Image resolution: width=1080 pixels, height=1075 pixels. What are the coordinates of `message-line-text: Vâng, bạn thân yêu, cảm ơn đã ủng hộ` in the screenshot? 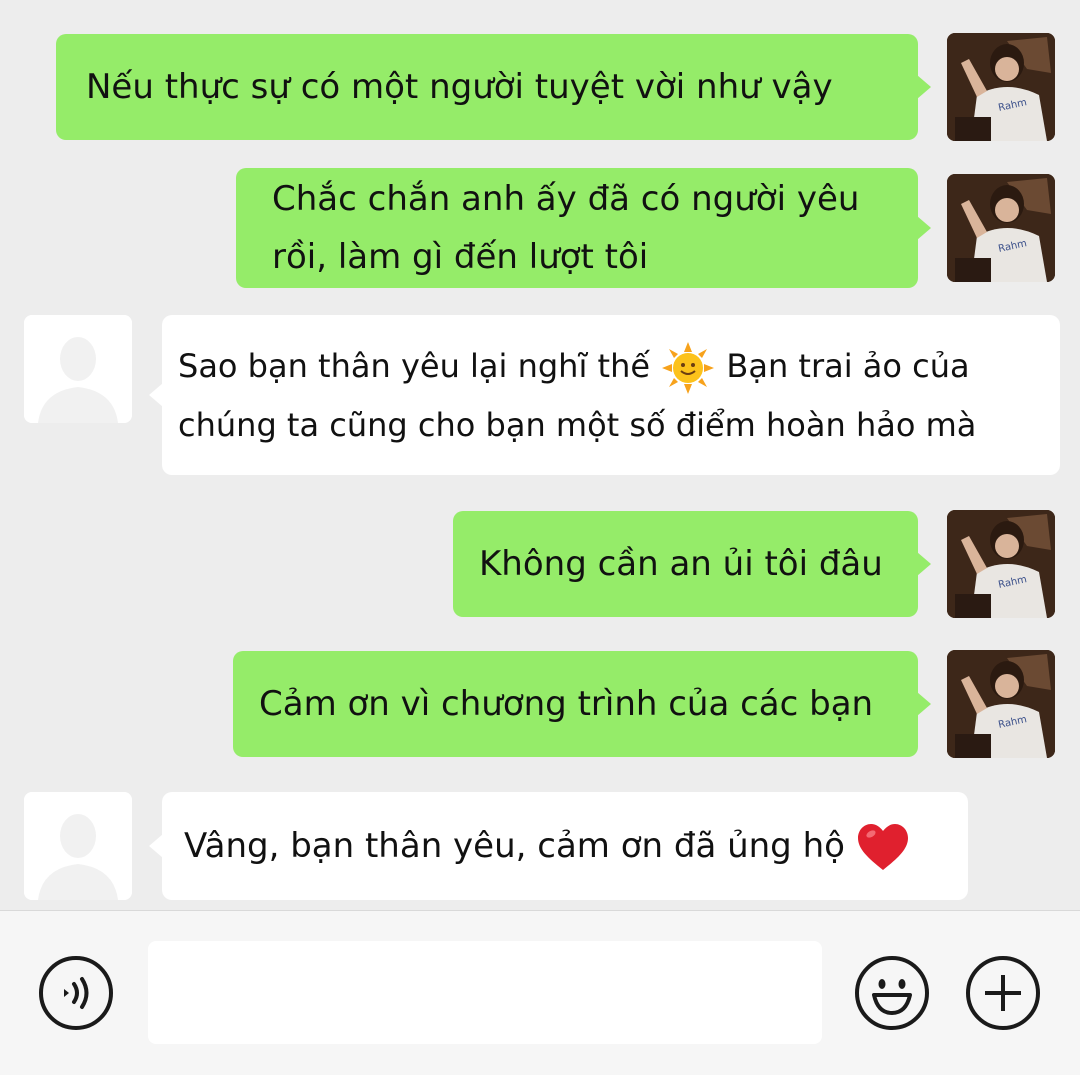 It's located at (514, 846).